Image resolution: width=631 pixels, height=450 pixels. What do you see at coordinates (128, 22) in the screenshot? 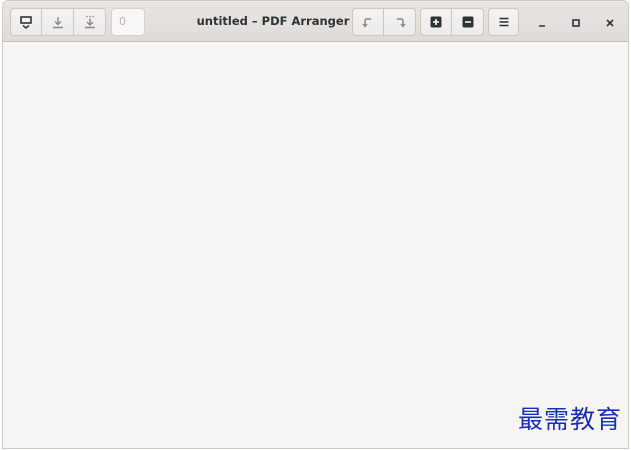
I see `zoom-level-field: 0` at bounding box center [128, 22].